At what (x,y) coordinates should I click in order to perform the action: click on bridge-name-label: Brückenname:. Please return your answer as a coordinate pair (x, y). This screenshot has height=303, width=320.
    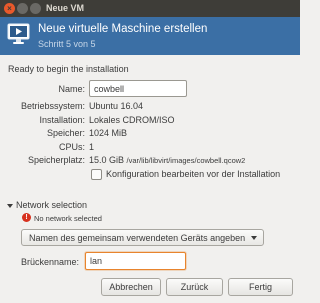
    Looking at the image, I should click on (50, 262).